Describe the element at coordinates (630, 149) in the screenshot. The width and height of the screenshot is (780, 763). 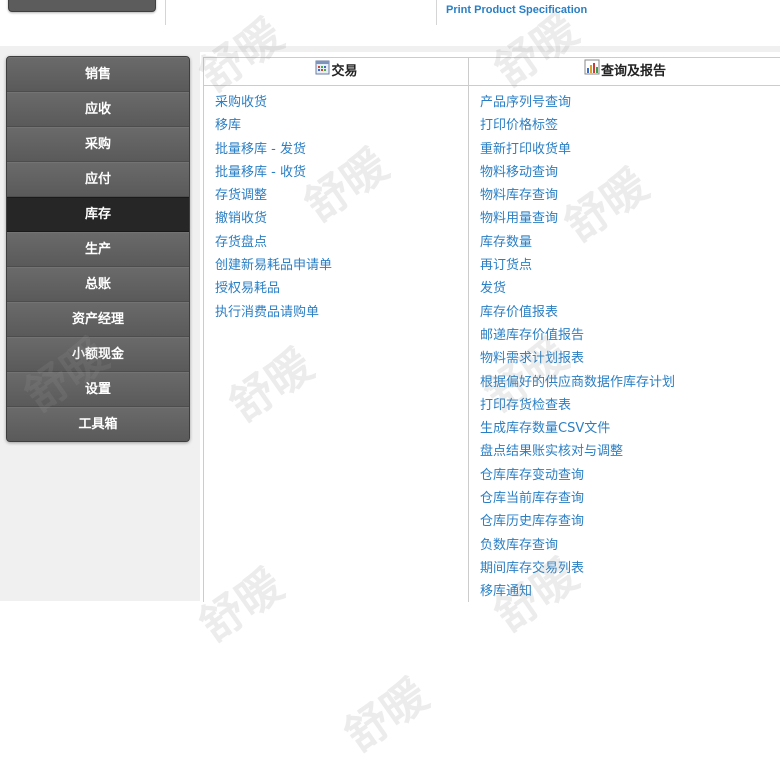
I see `report-link: 重新打印收货单` at that location.